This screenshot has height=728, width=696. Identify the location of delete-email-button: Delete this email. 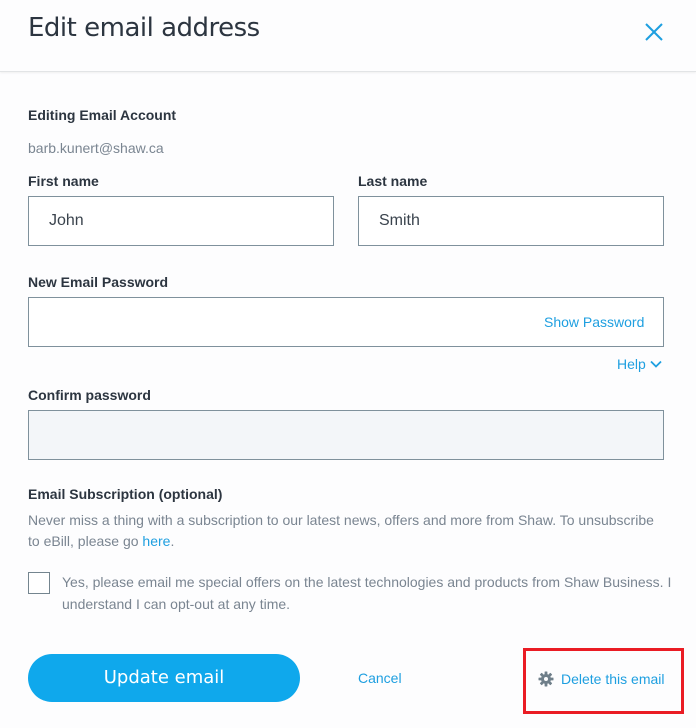
(601, 679).